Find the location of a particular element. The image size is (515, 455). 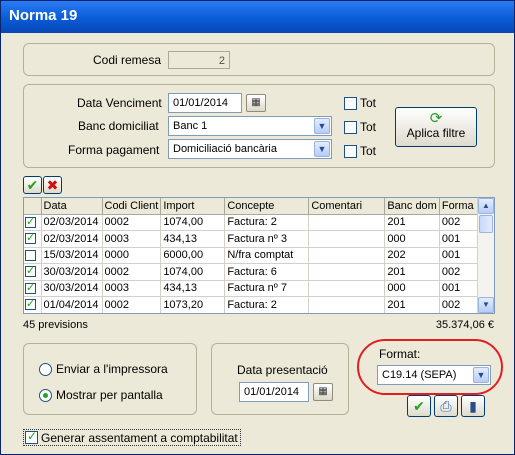

table-row: 15/03/2014 0000 6000,00 N/fra comptat 202 001 is located at coordinates (258, 255).